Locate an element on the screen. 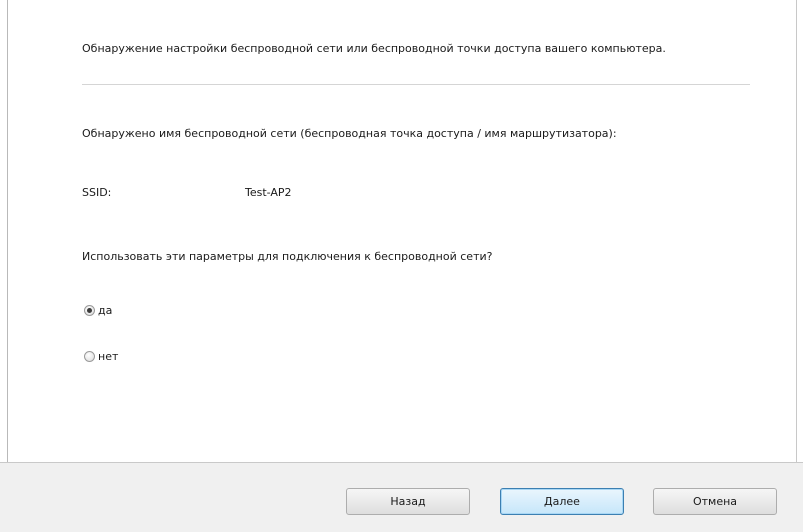  cancel-button: Отмена is located at coordinates (715, 501).